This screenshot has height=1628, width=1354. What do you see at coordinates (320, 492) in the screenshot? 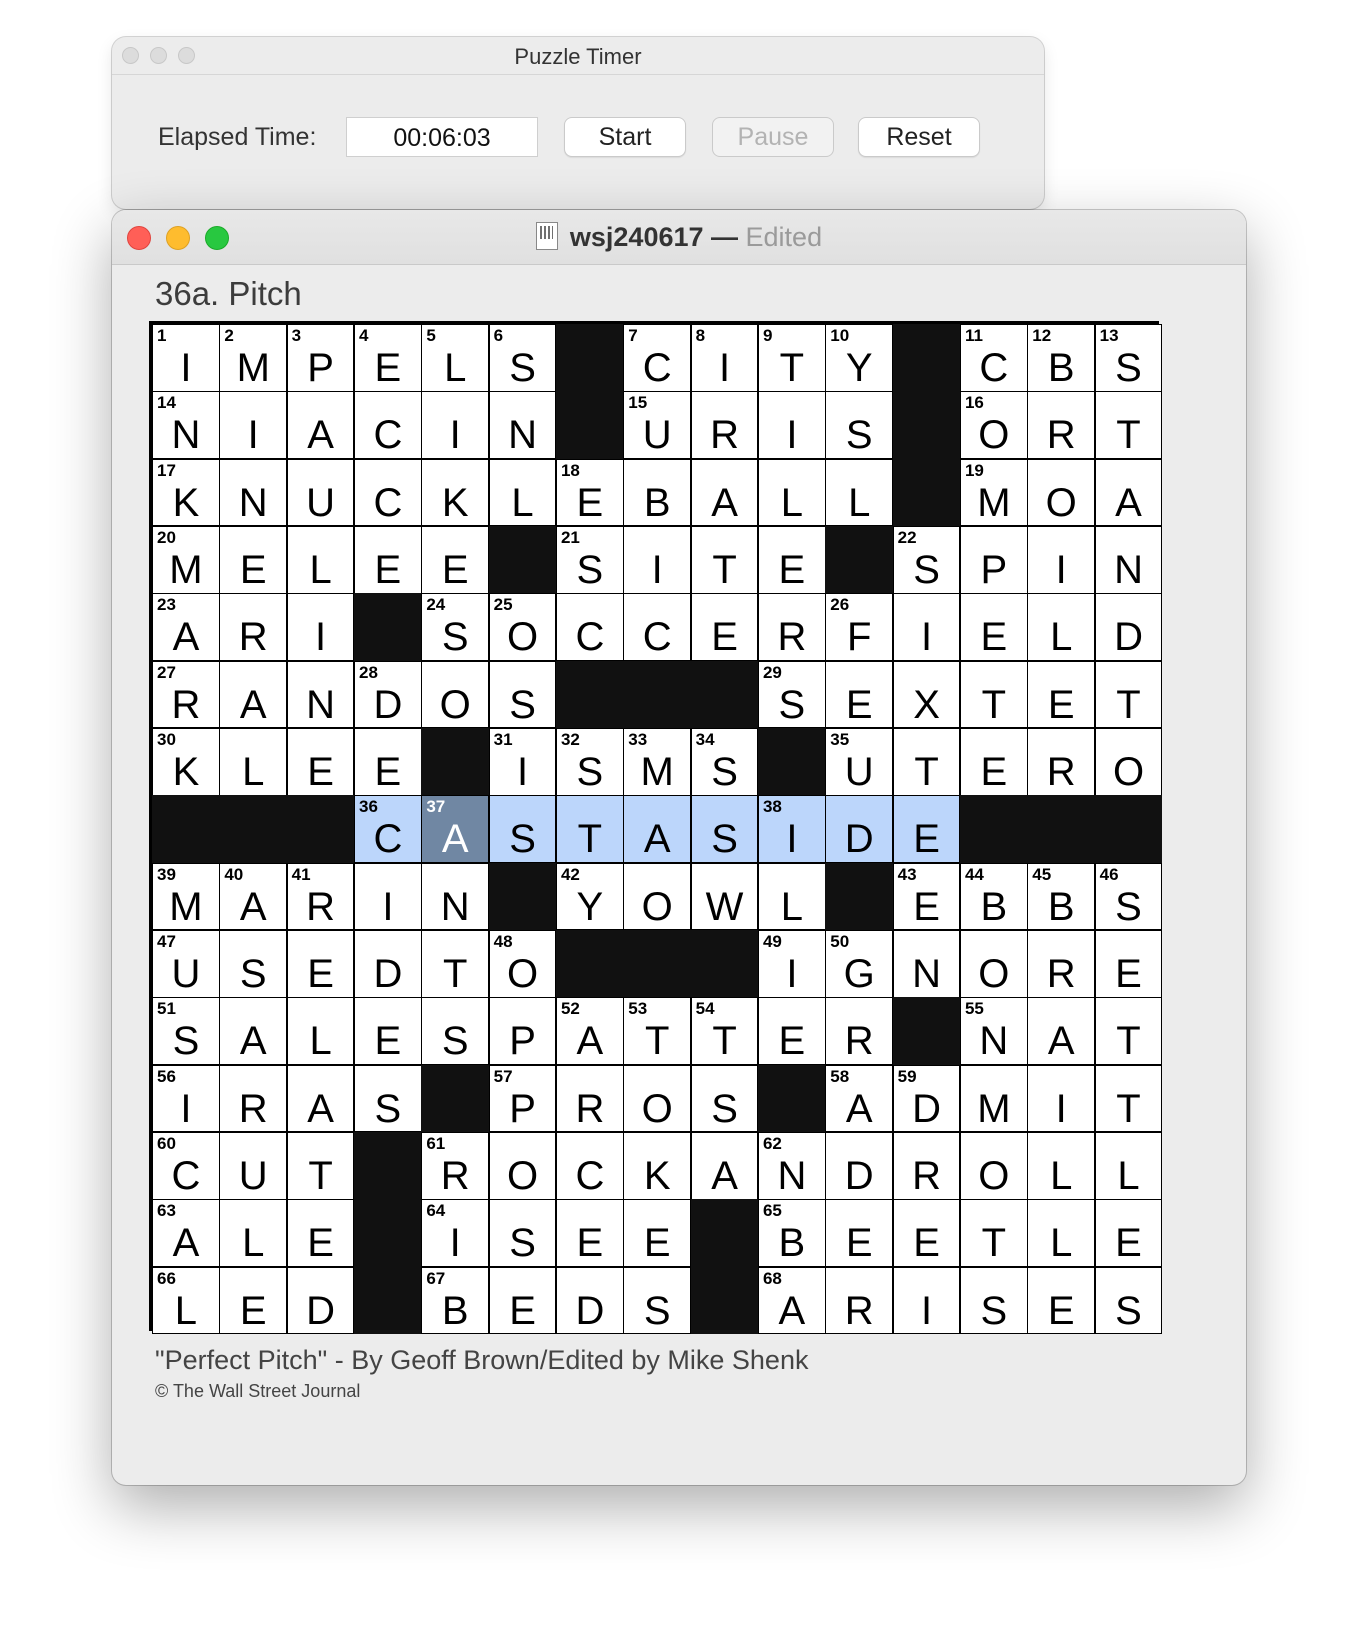
I see `grid-cell: U` at bounding box center [320, 492].